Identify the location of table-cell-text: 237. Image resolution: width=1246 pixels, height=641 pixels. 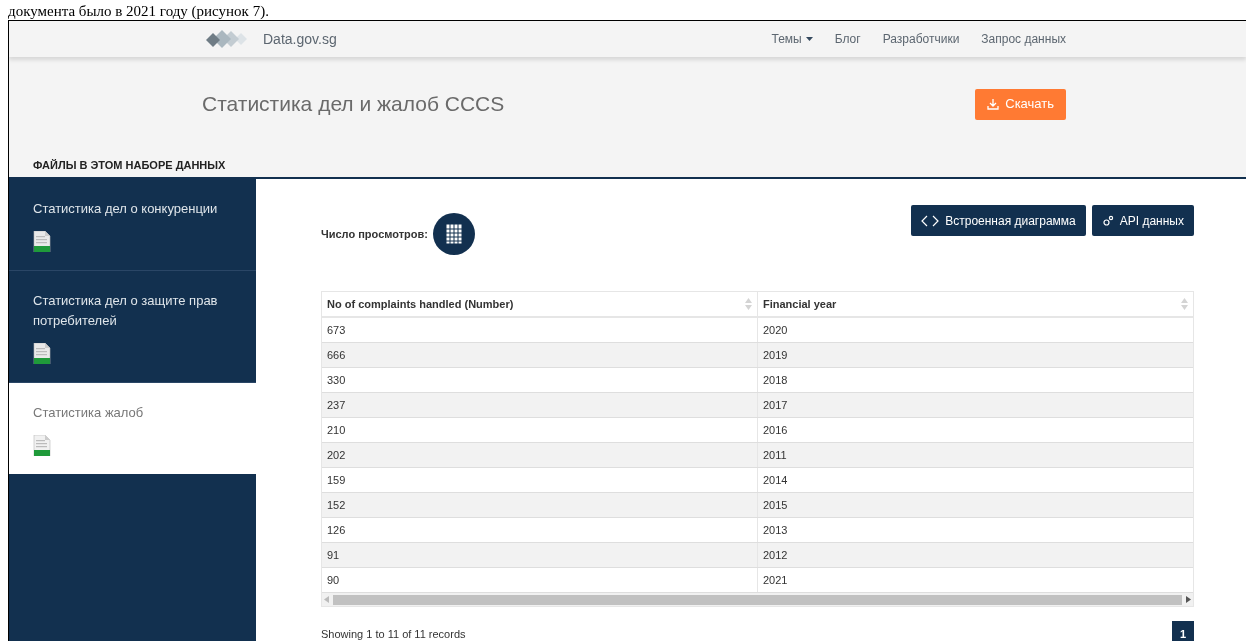
(336, 405).